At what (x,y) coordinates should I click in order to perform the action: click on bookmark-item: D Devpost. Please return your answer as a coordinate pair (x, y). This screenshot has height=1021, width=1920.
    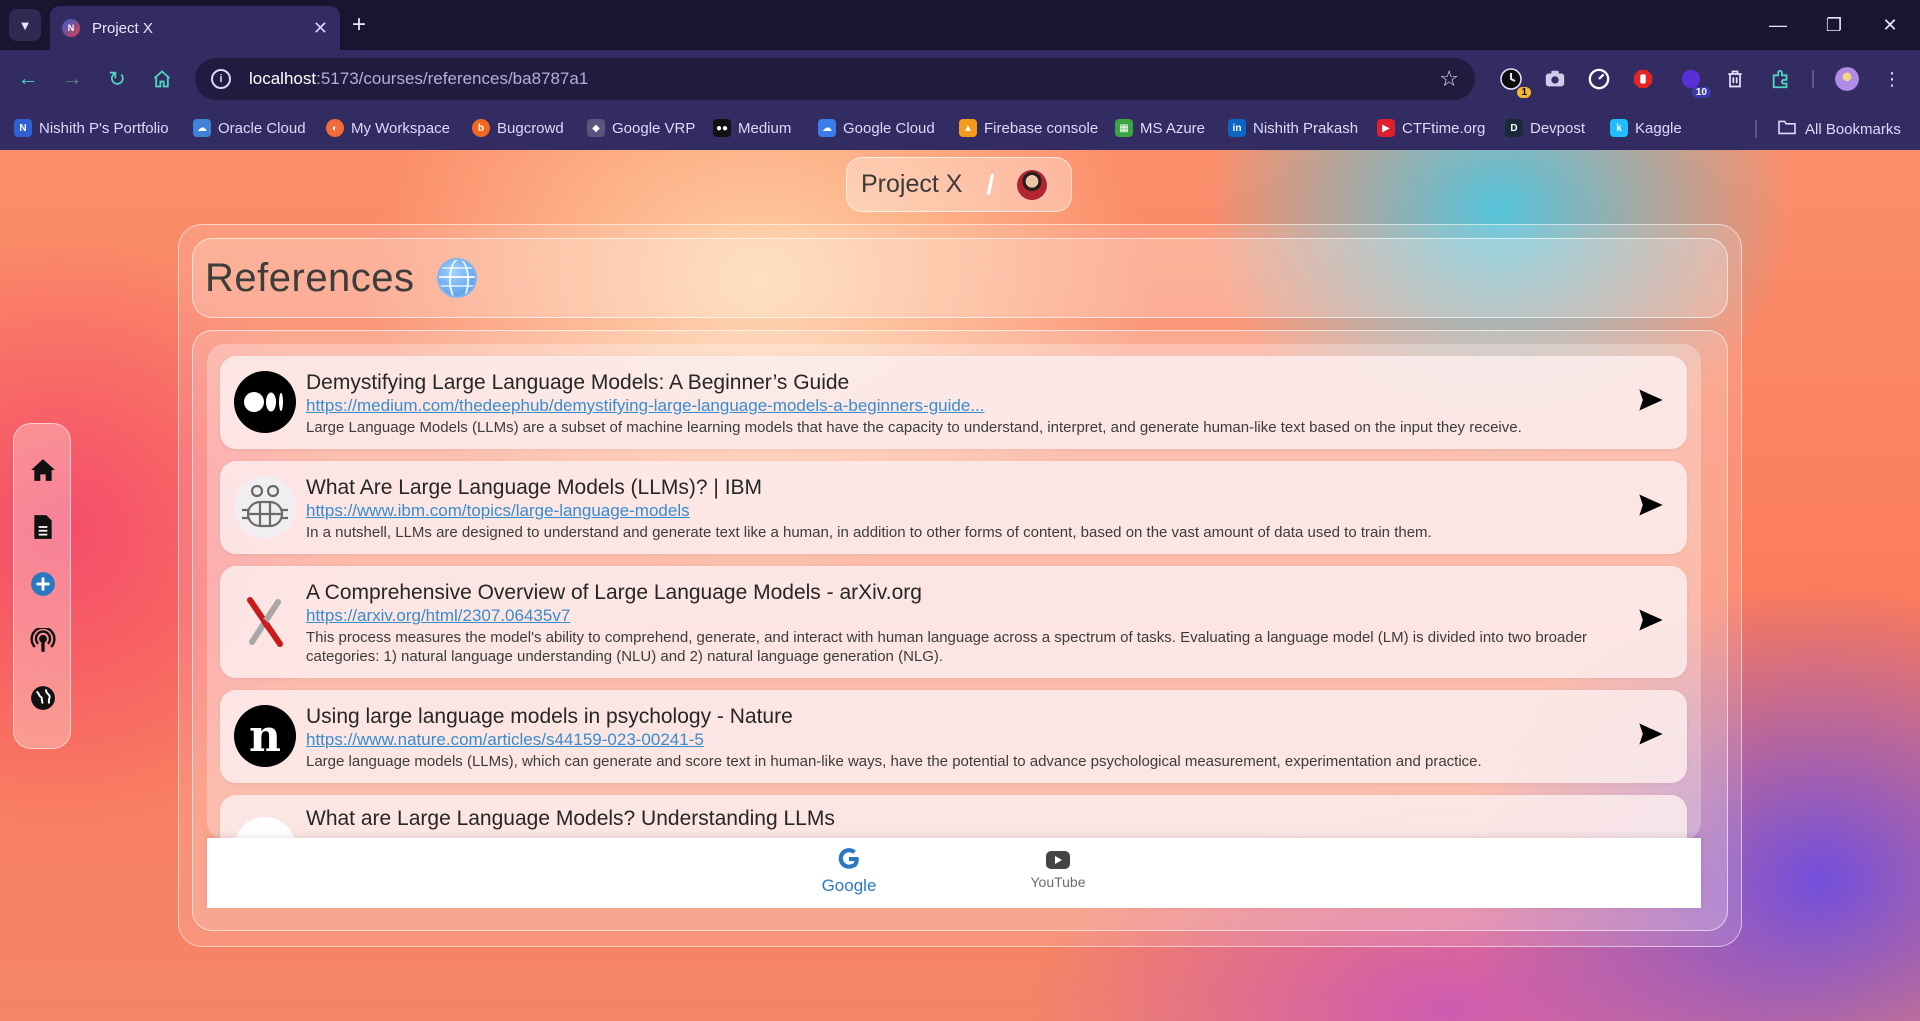
    Looking at the image, I should click on (1545, 128).